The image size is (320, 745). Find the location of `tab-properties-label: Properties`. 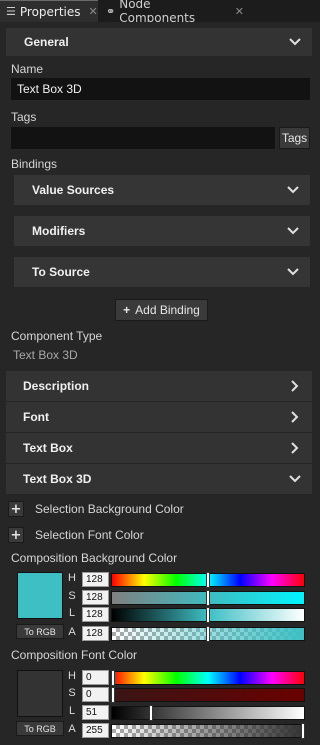

tab-properties-label: Properties is located at coordinates (50, 11).